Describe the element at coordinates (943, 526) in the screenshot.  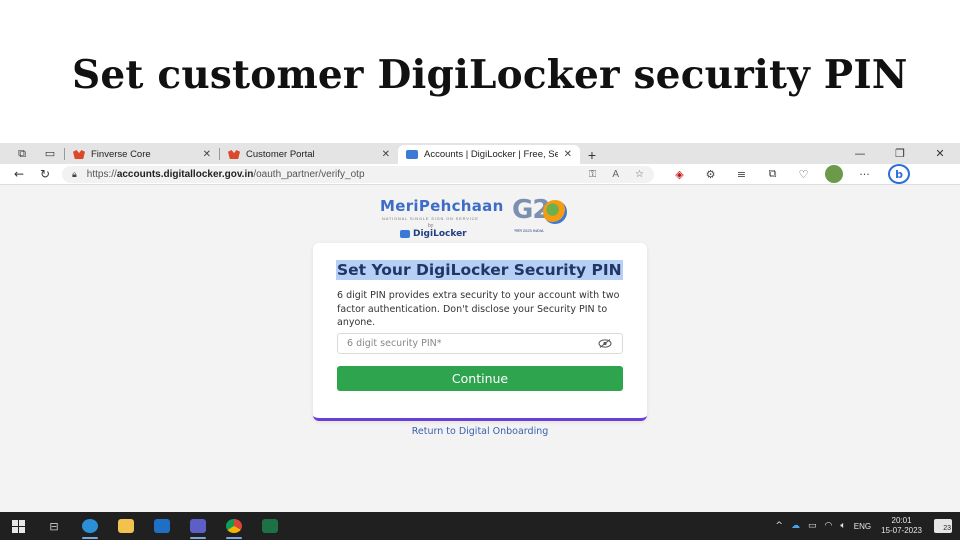
I see `notification-badge: 23` at that location.